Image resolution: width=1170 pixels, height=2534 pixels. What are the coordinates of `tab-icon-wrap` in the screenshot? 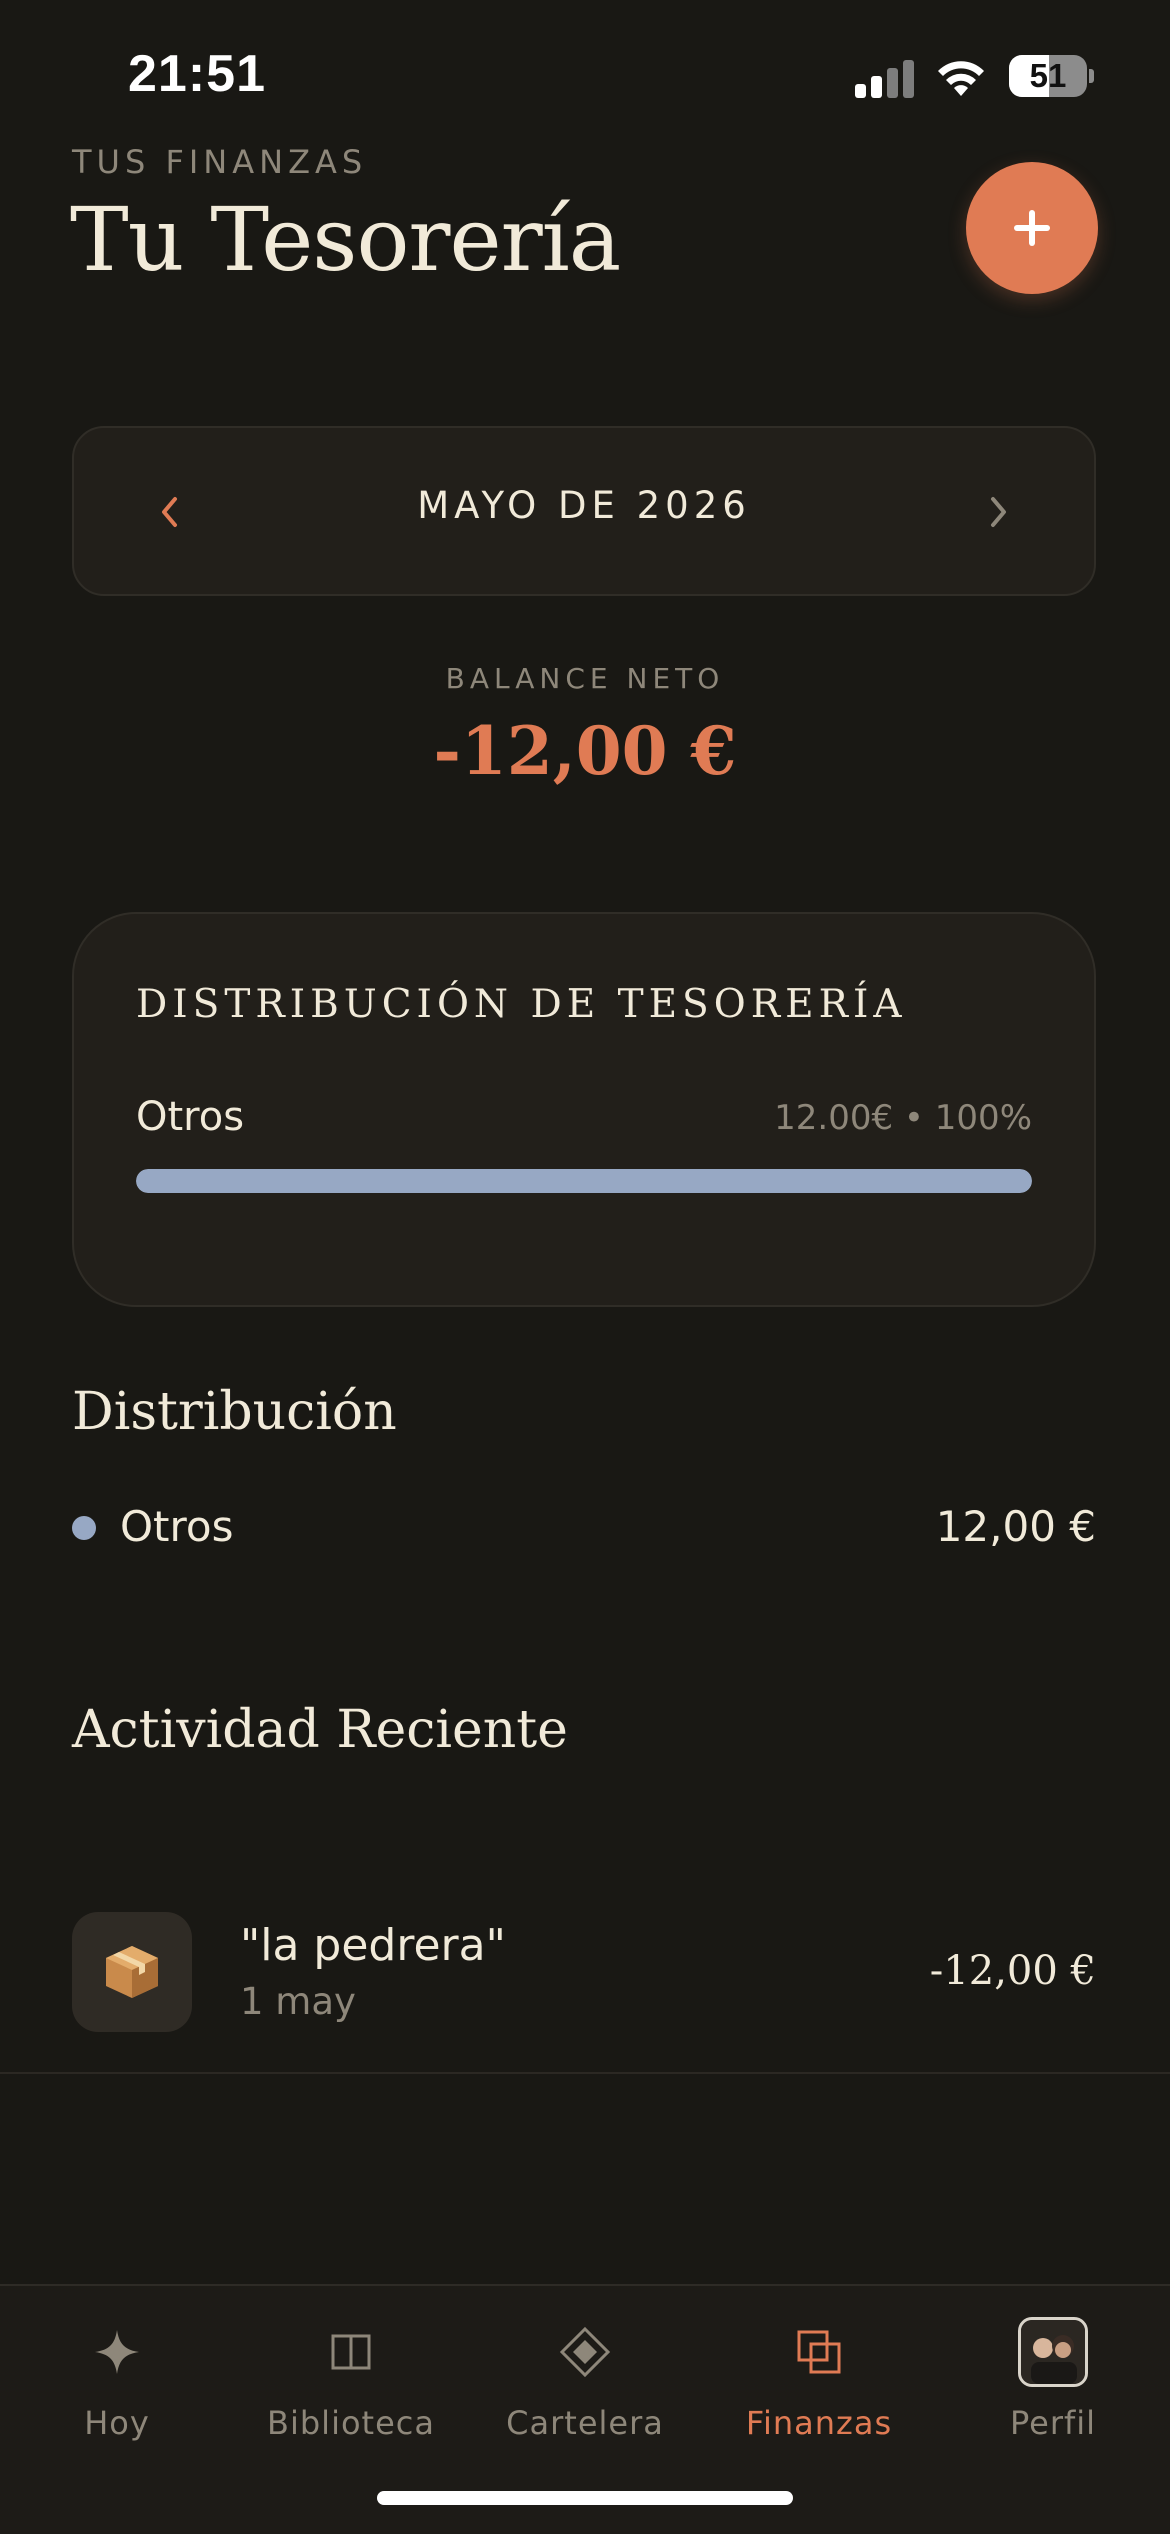 It's located at (1053, 2352).